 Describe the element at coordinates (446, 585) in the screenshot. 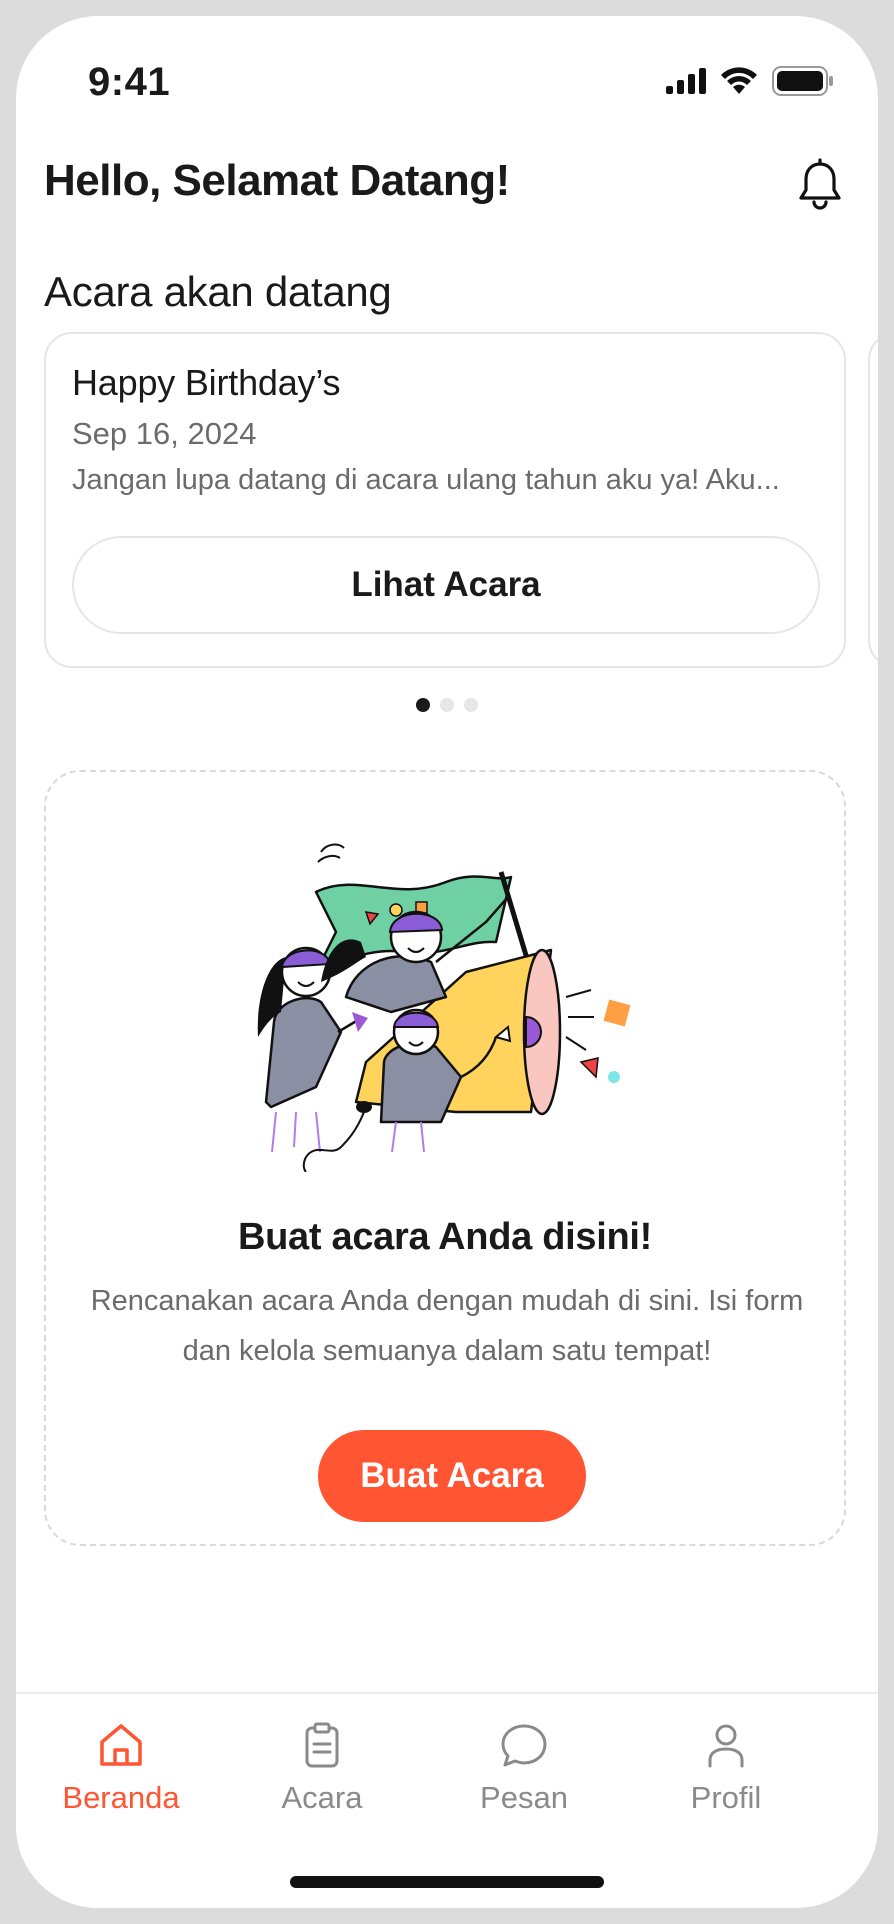

I see `view-event-button: Lihat Acara` at that location.